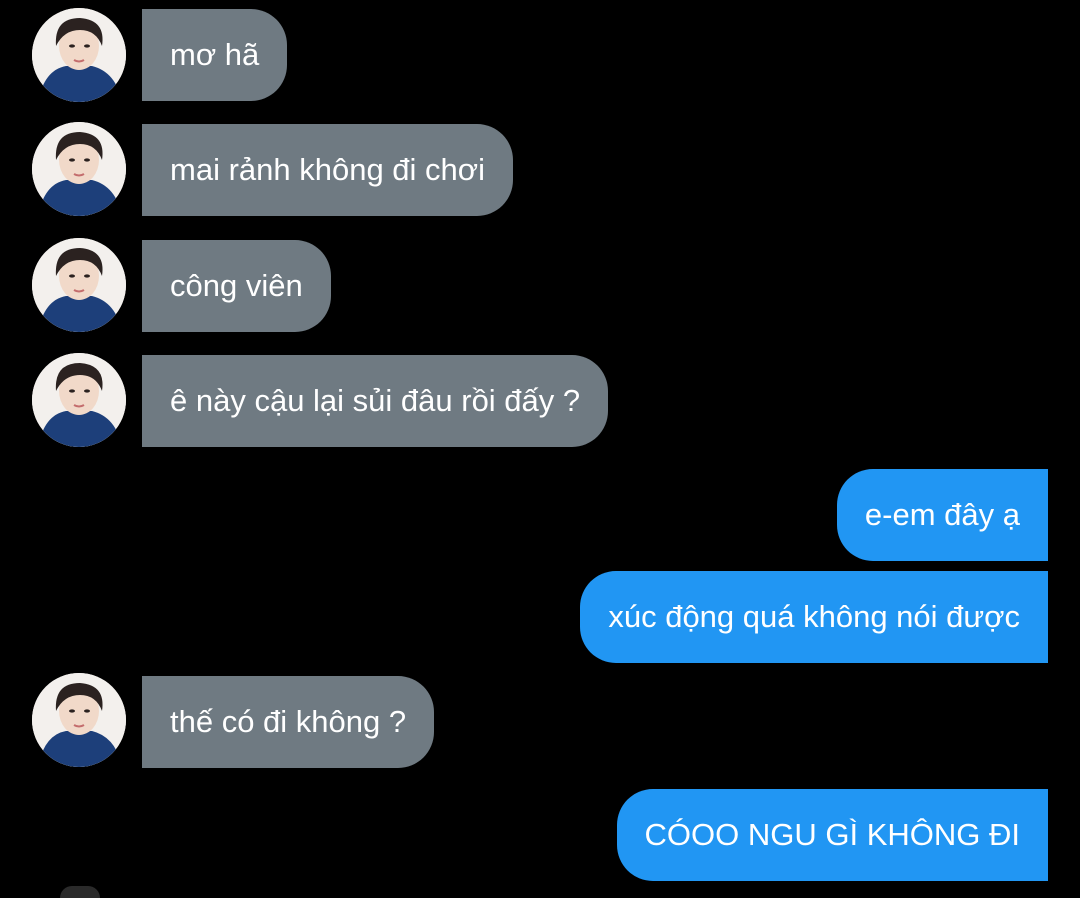  What do you see at coordinates (80, 892) in the screenshot?
I see `contact-avatar-partial` at bounding box center [80, 892].